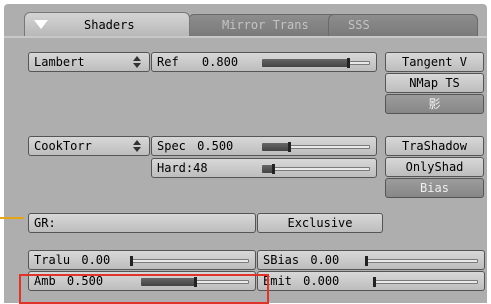 This screenshot has width=491, height=304. Describe the element at coordinates (422, 261) in the screenshot. I see `sbias-slider-track` at that location.